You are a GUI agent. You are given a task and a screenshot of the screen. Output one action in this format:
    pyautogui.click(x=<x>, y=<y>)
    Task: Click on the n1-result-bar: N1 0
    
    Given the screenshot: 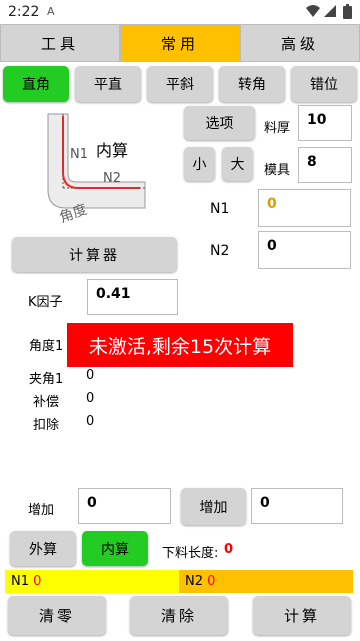 What is the action you would take?
    pyautogui.click(x=92, y=581)
    